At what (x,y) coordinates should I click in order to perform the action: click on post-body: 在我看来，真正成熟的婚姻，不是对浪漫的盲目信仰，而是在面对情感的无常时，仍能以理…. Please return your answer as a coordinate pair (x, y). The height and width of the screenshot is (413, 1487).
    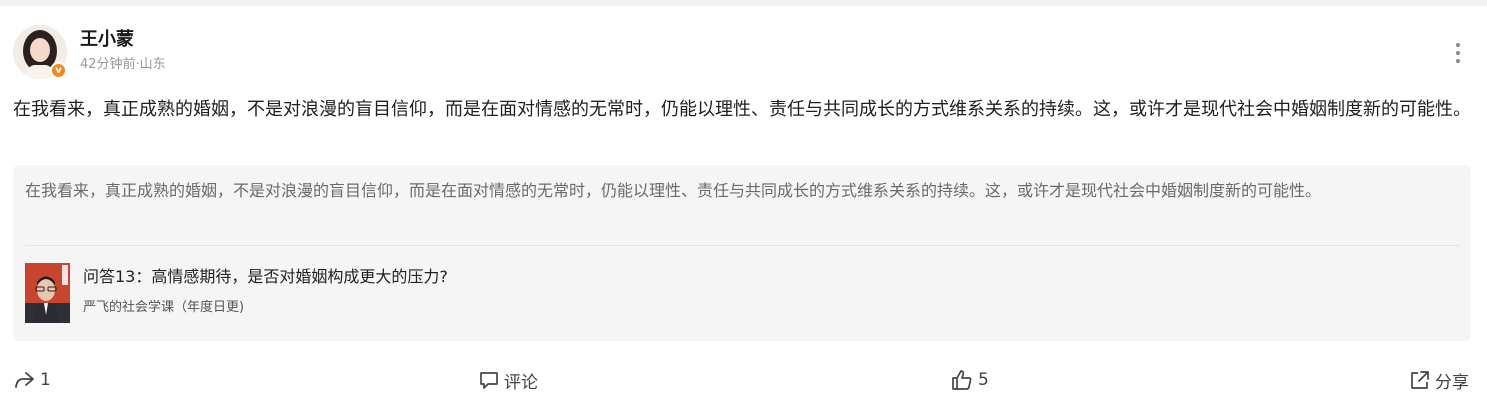
    Looking at the image, I should click on (742, 109).